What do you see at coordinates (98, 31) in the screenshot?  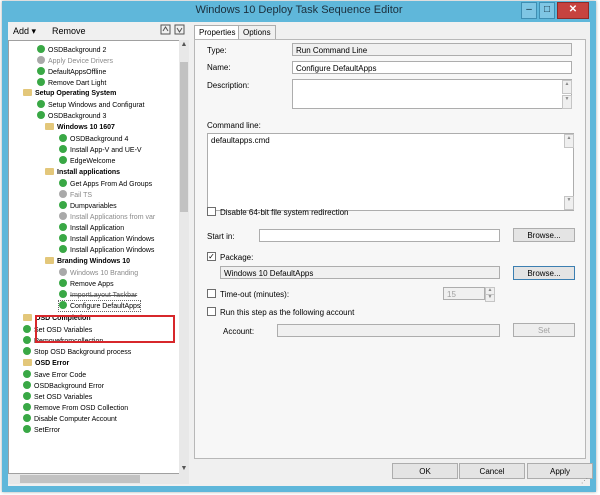 I see `tree-toolbar: Add ▾ Remove` at bounding box center [98, 31].